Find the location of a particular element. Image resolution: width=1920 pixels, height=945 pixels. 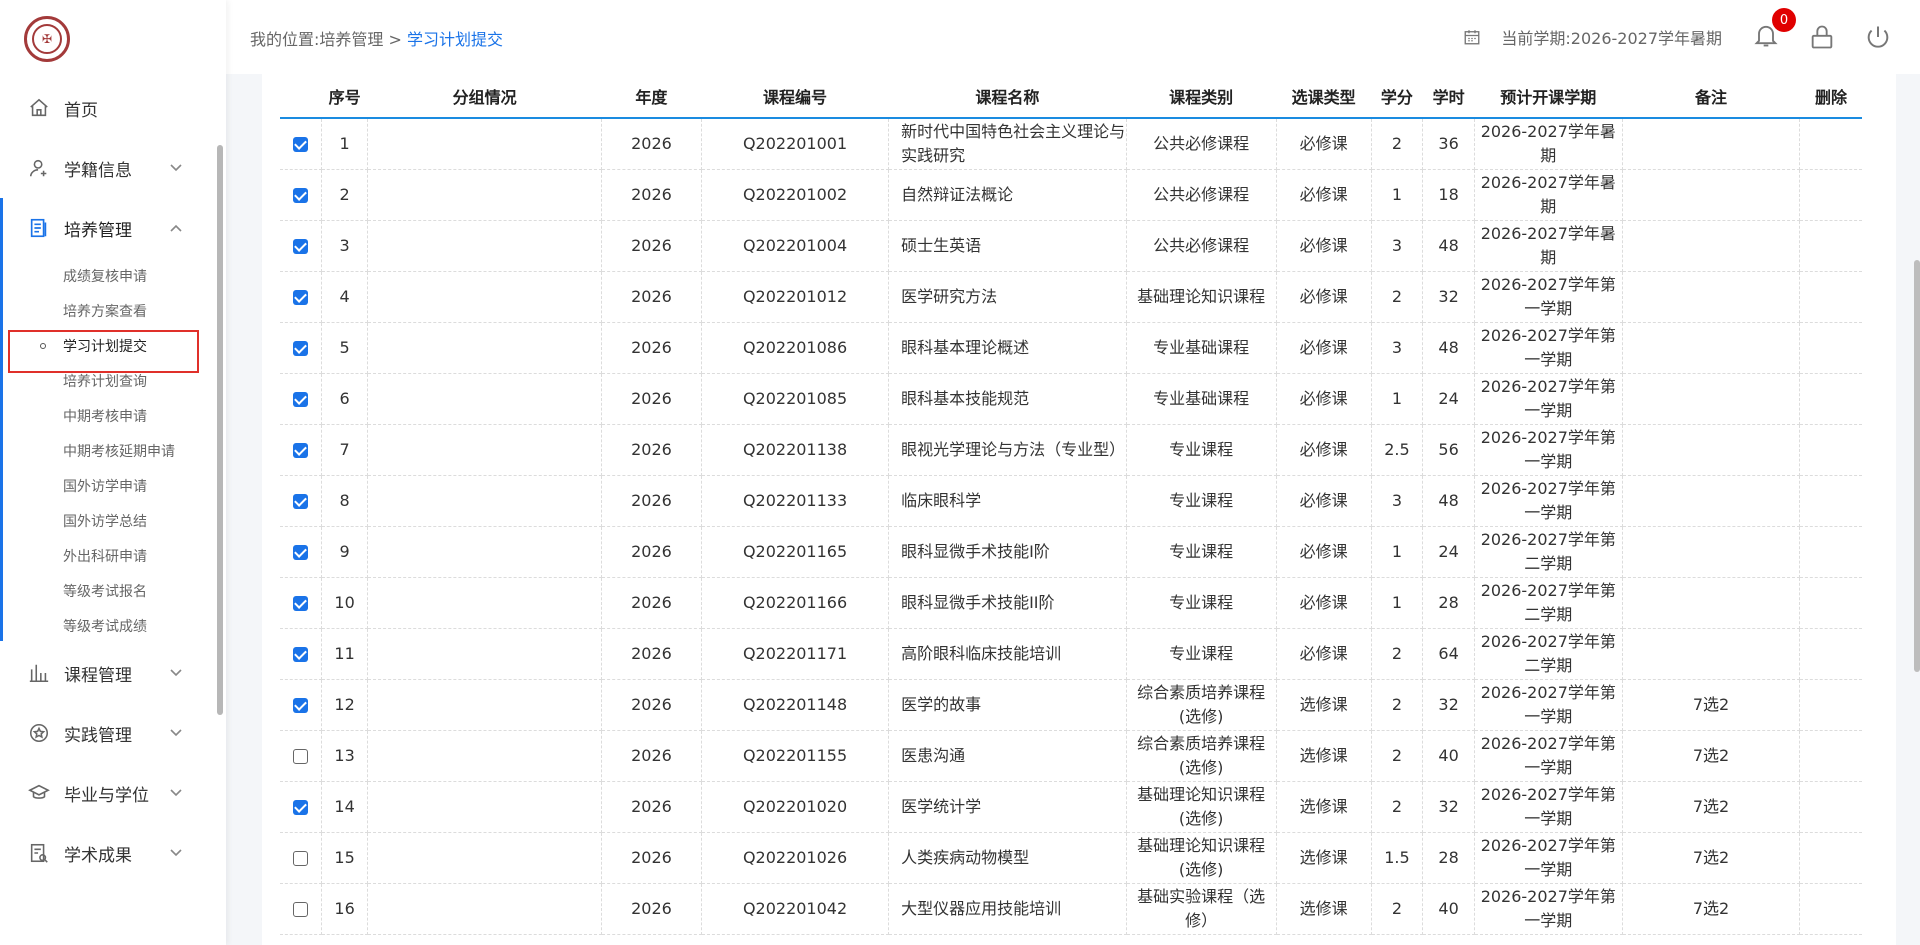

submenu-item-midterm-delay: 中期考核延期申请 is located at coordinates (107, 450).